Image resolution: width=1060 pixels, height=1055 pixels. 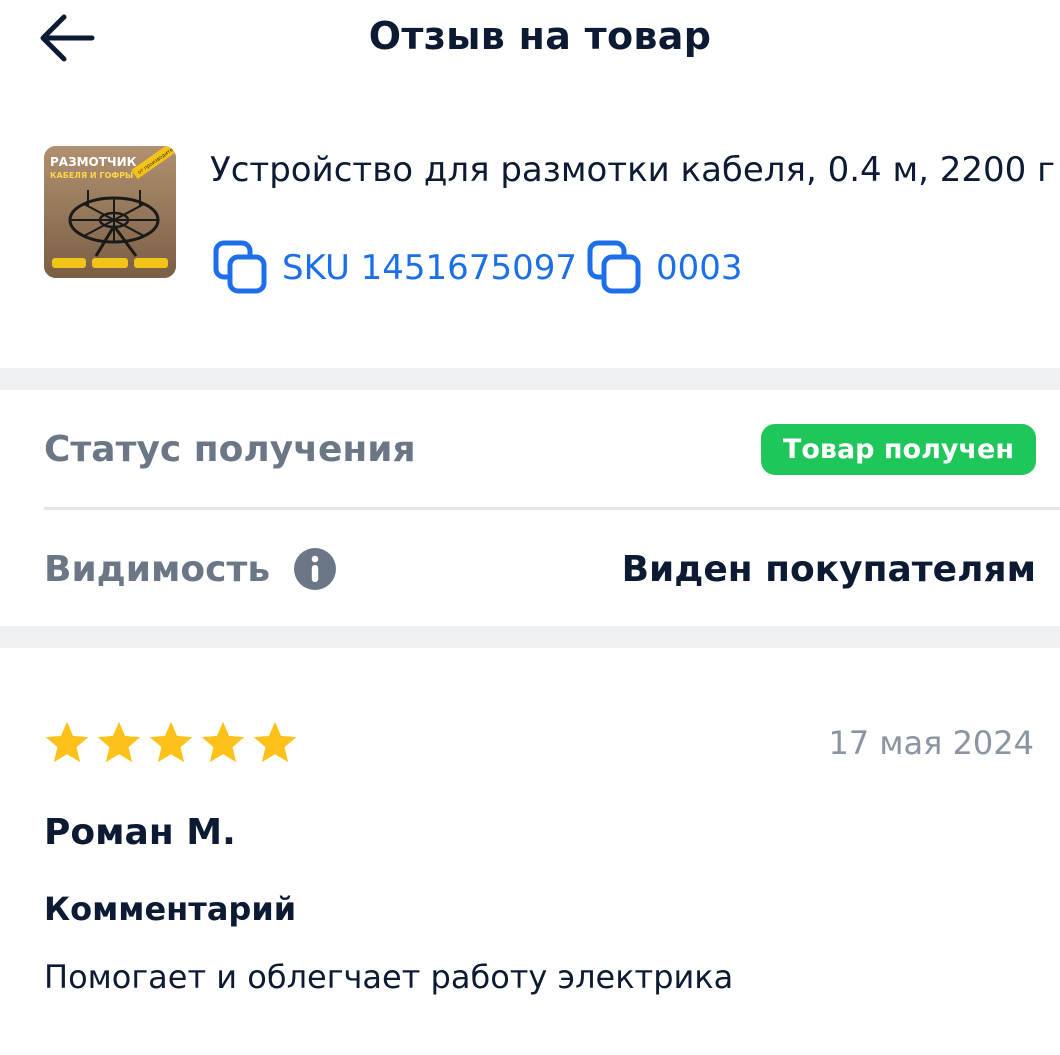 What do you see at coordinates (389, 977) in the screenshot?
I see `comment-text: Помогает и облегчает работу электрика` at bounding box center [389, 977].